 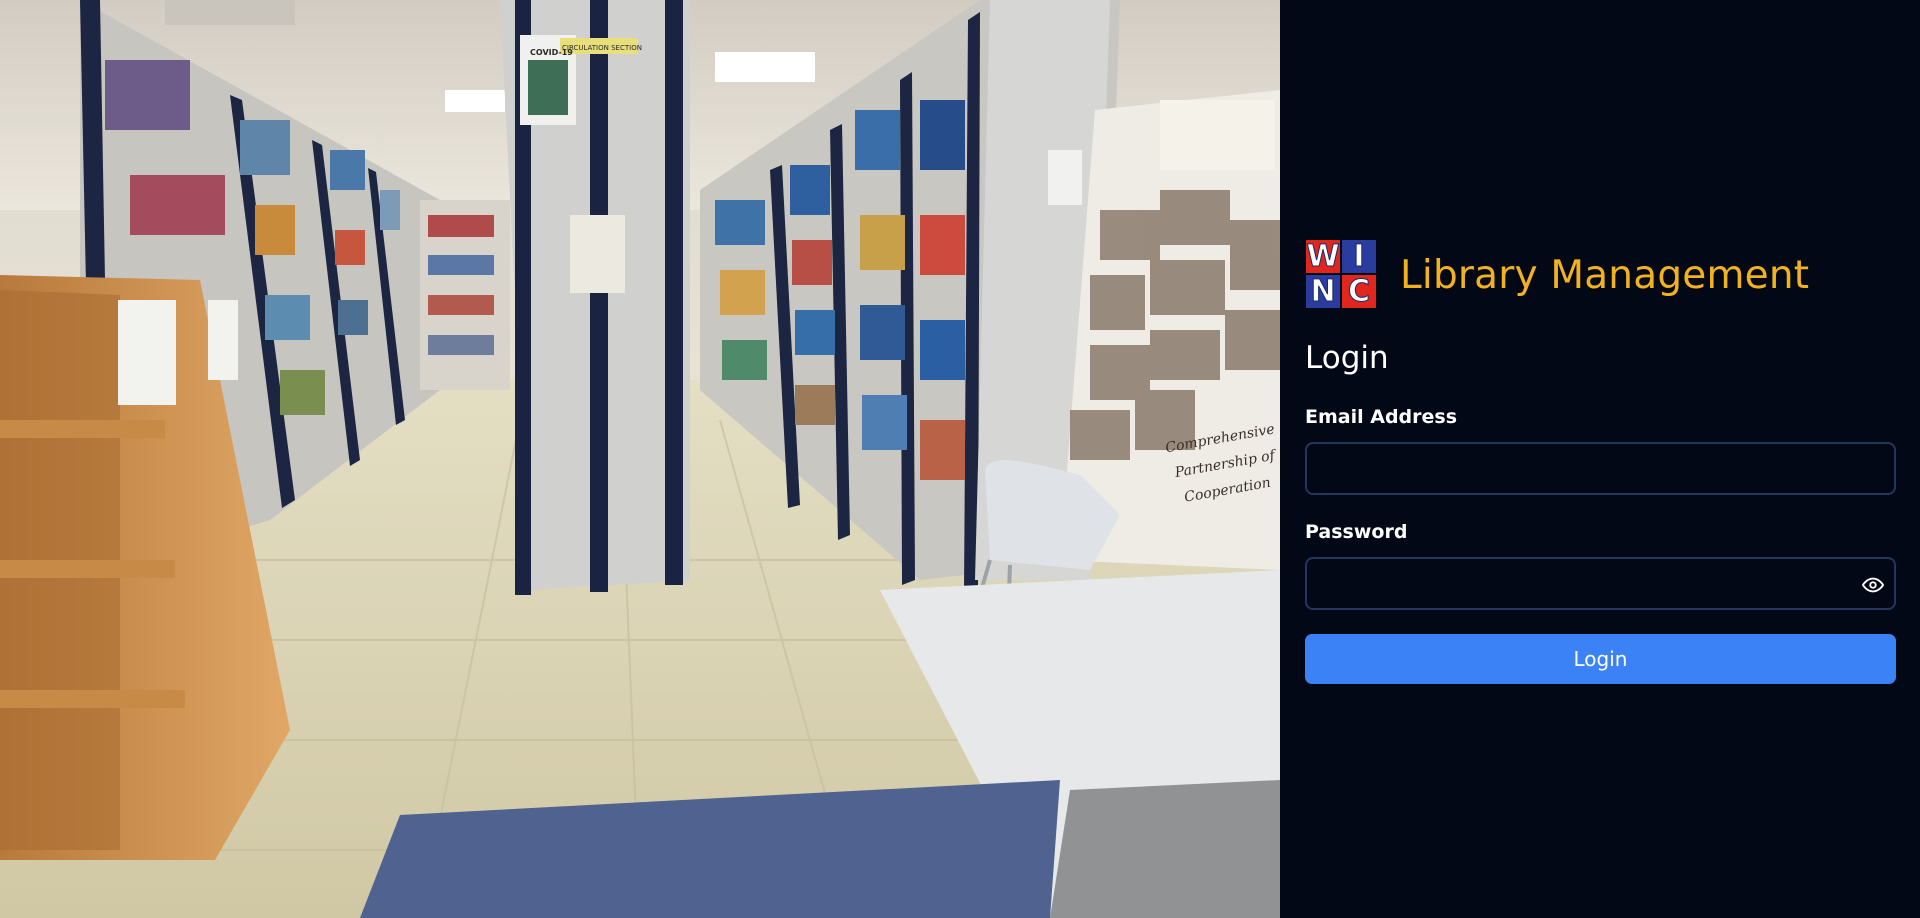 What do you see at coordinates (602, 48) in the screenshot?
I see `sign-circulation: CIRCULATION SECTION` at bounding box center [602, 48].